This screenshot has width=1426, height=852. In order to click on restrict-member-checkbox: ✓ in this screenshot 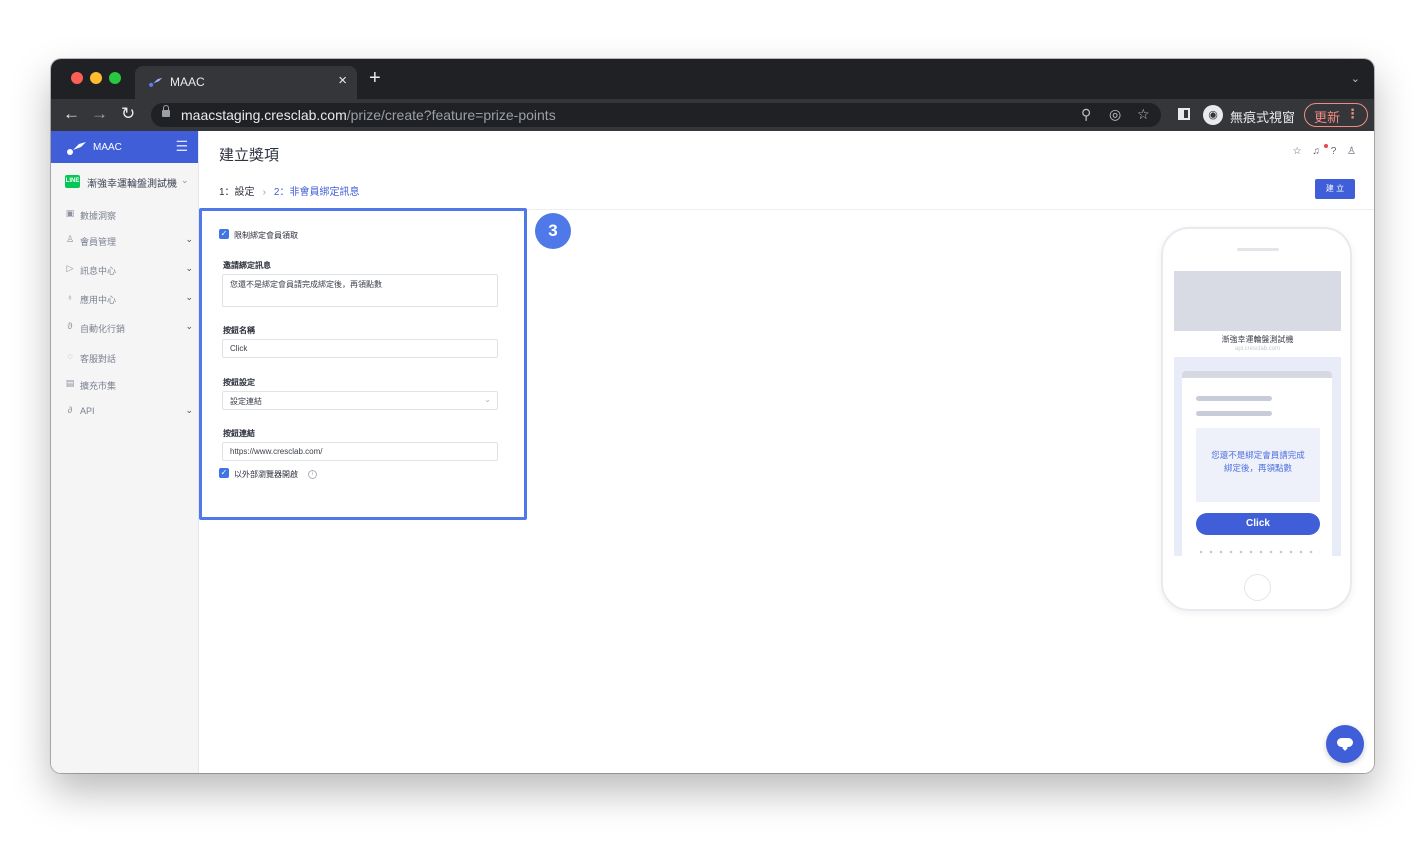, I will do `click(224, 234)`.